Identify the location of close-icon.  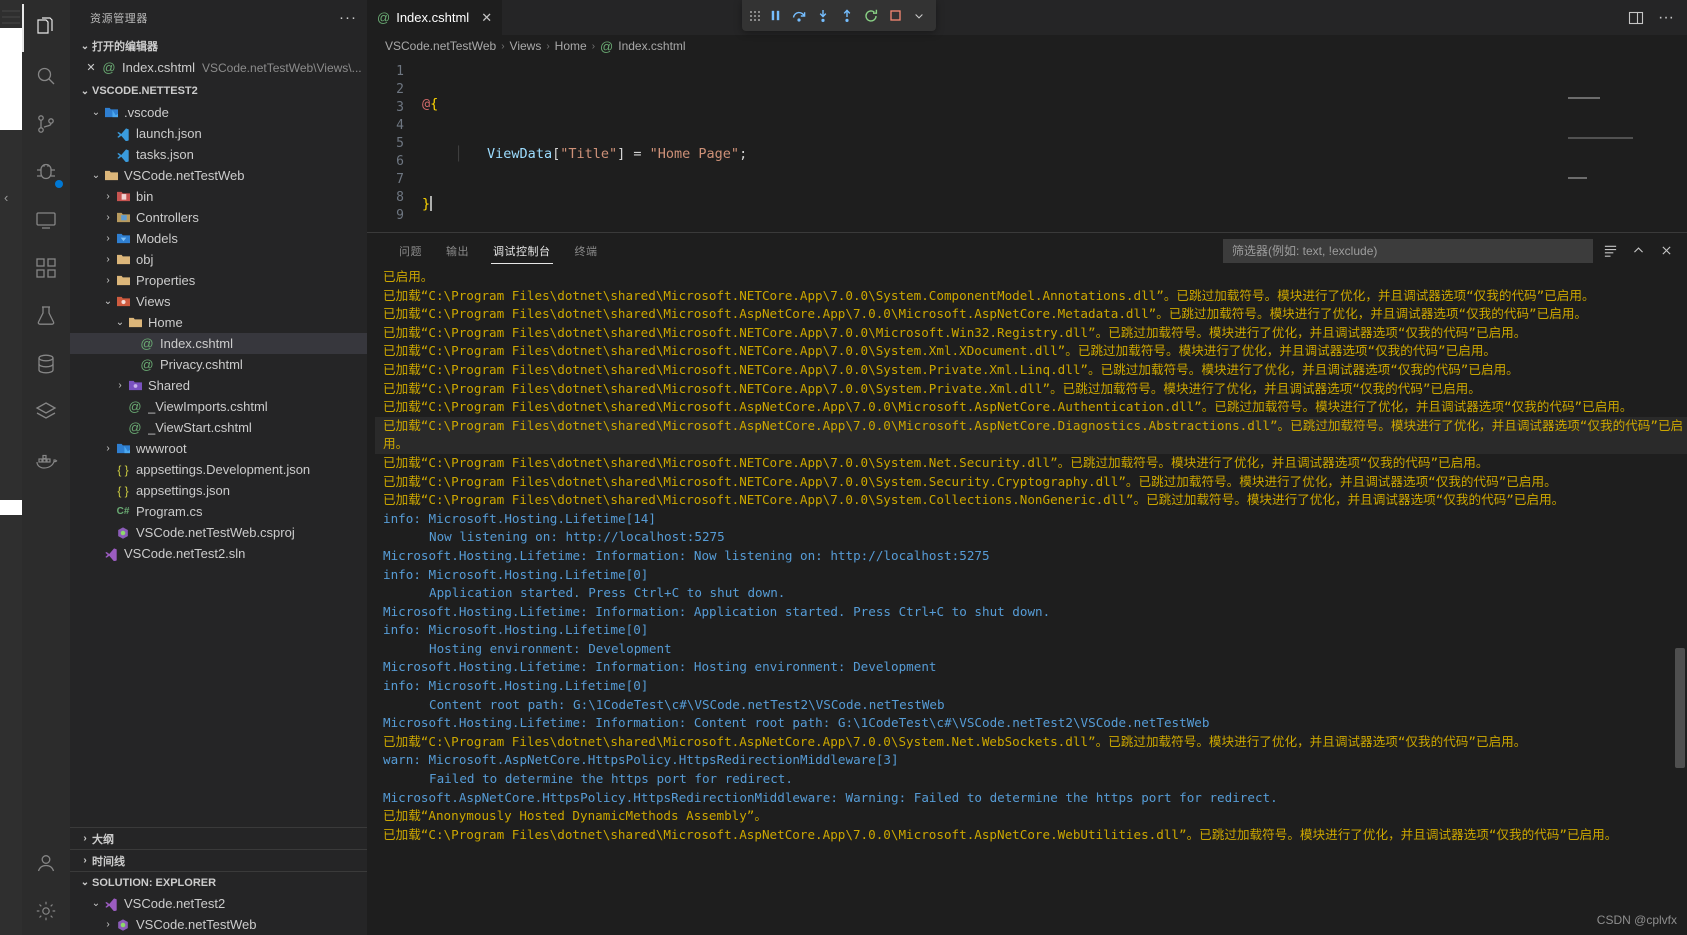
(1666, 251).